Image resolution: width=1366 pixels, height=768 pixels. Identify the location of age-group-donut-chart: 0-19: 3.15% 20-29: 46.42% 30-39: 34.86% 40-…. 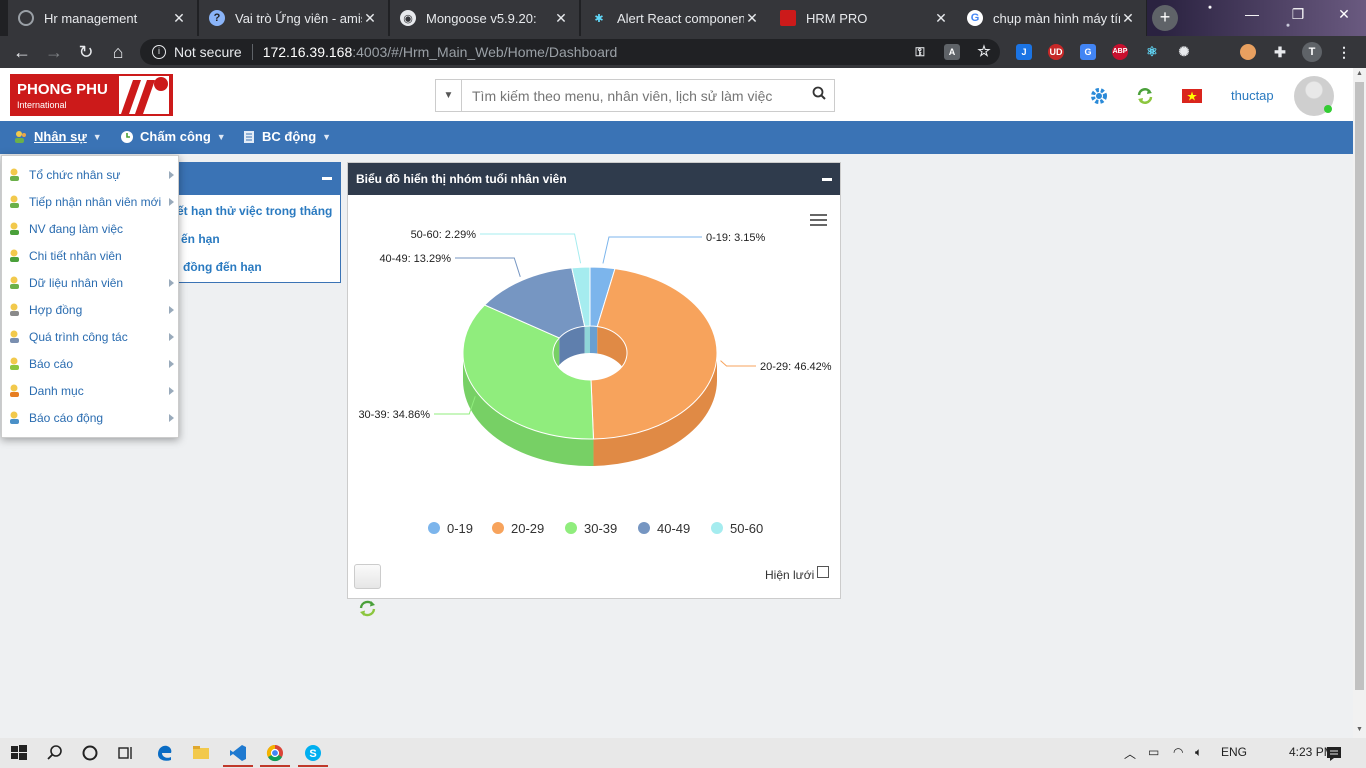
(594, 382).